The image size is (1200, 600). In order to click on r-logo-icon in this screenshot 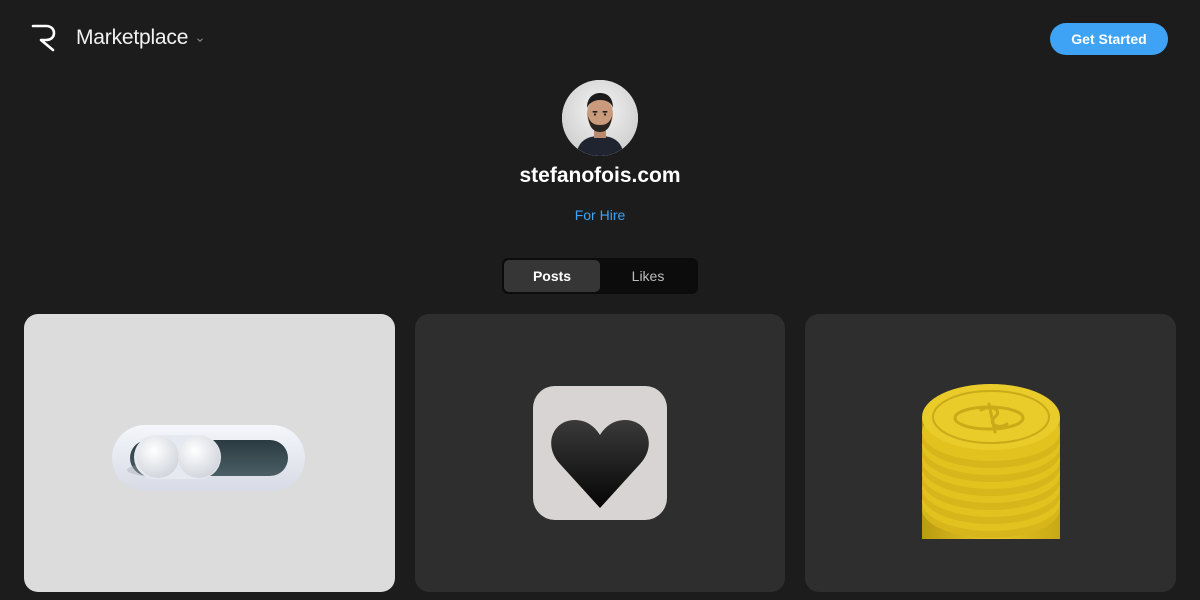, I will do `click(45, 38)`.